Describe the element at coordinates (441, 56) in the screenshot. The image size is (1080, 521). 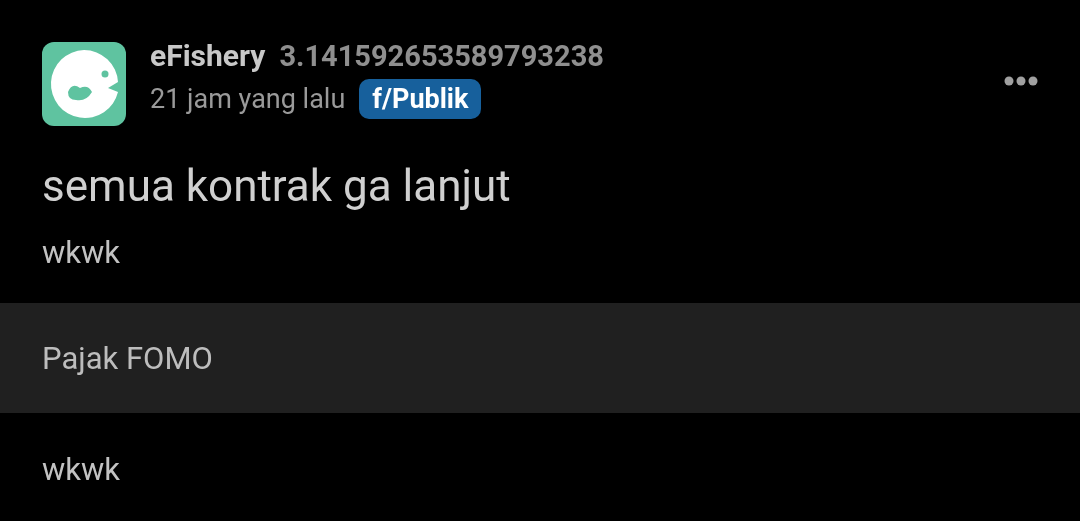
I see `author-score: 3.141592653589793238` at that location.